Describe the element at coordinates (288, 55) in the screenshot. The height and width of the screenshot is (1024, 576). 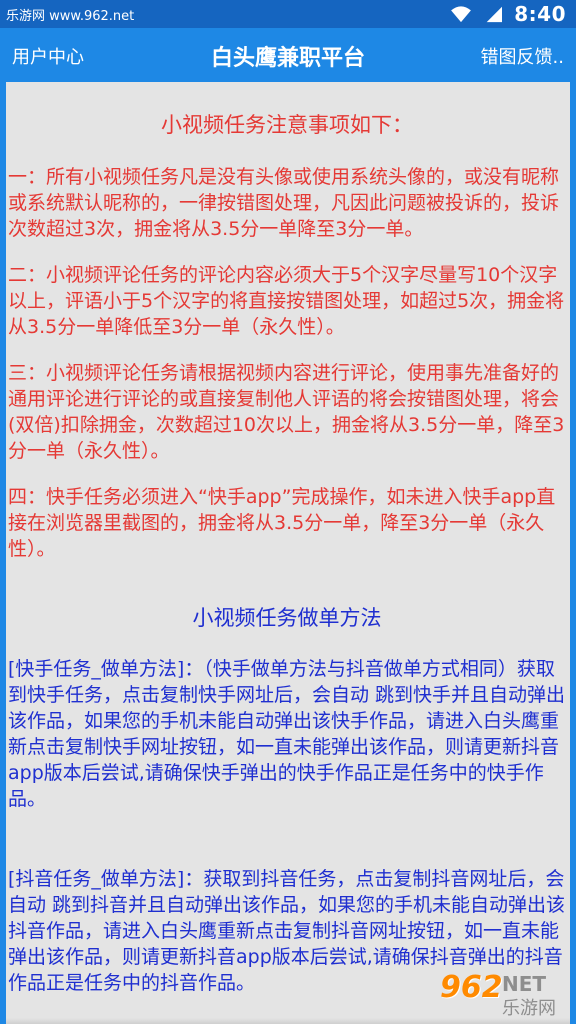
I see `app-bar: 用户中心 白头鹰兼职平台 错图反馈..` at that location.